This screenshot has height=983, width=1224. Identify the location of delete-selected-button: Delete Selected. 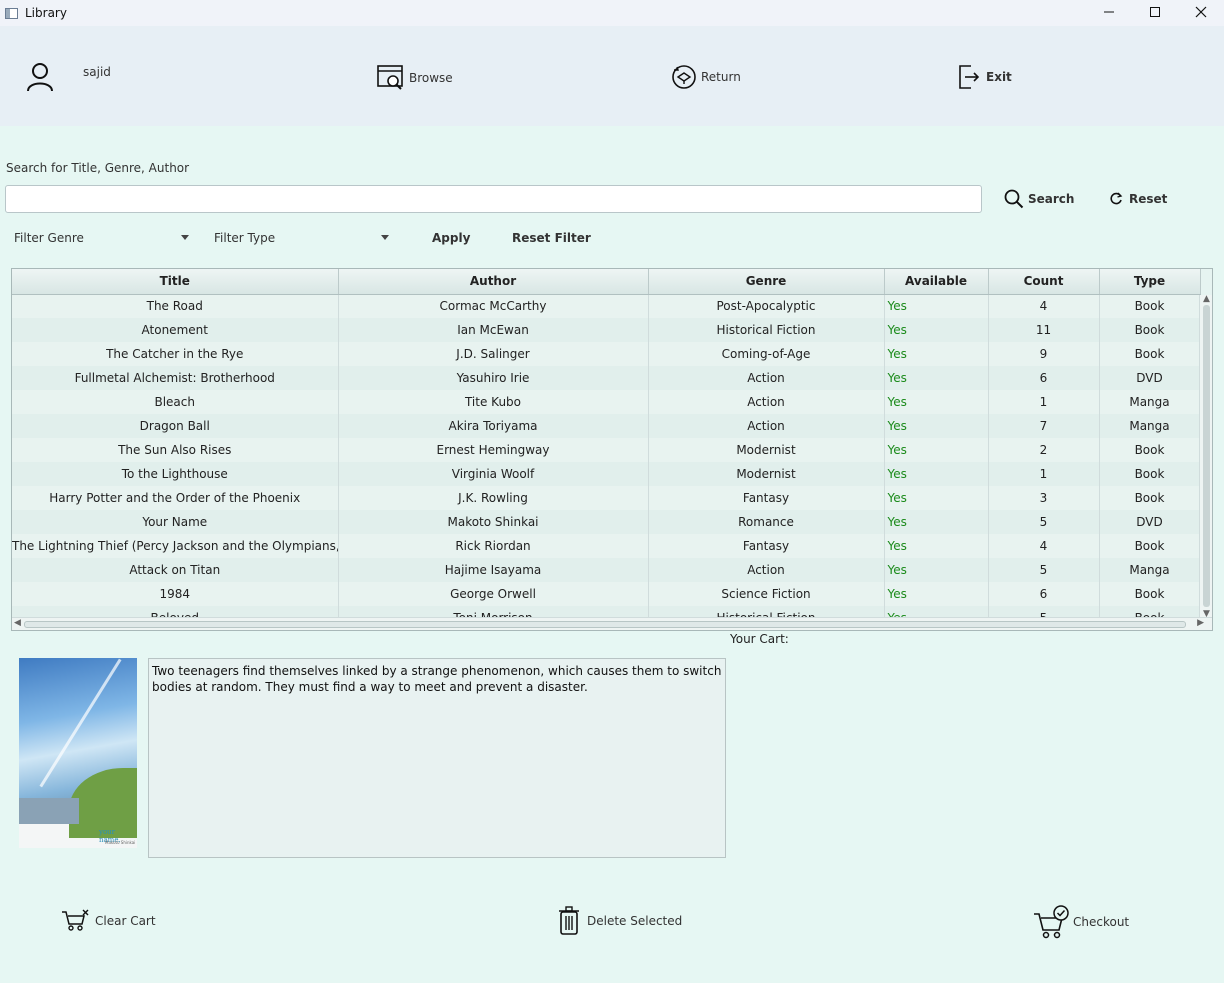
(620, 921).